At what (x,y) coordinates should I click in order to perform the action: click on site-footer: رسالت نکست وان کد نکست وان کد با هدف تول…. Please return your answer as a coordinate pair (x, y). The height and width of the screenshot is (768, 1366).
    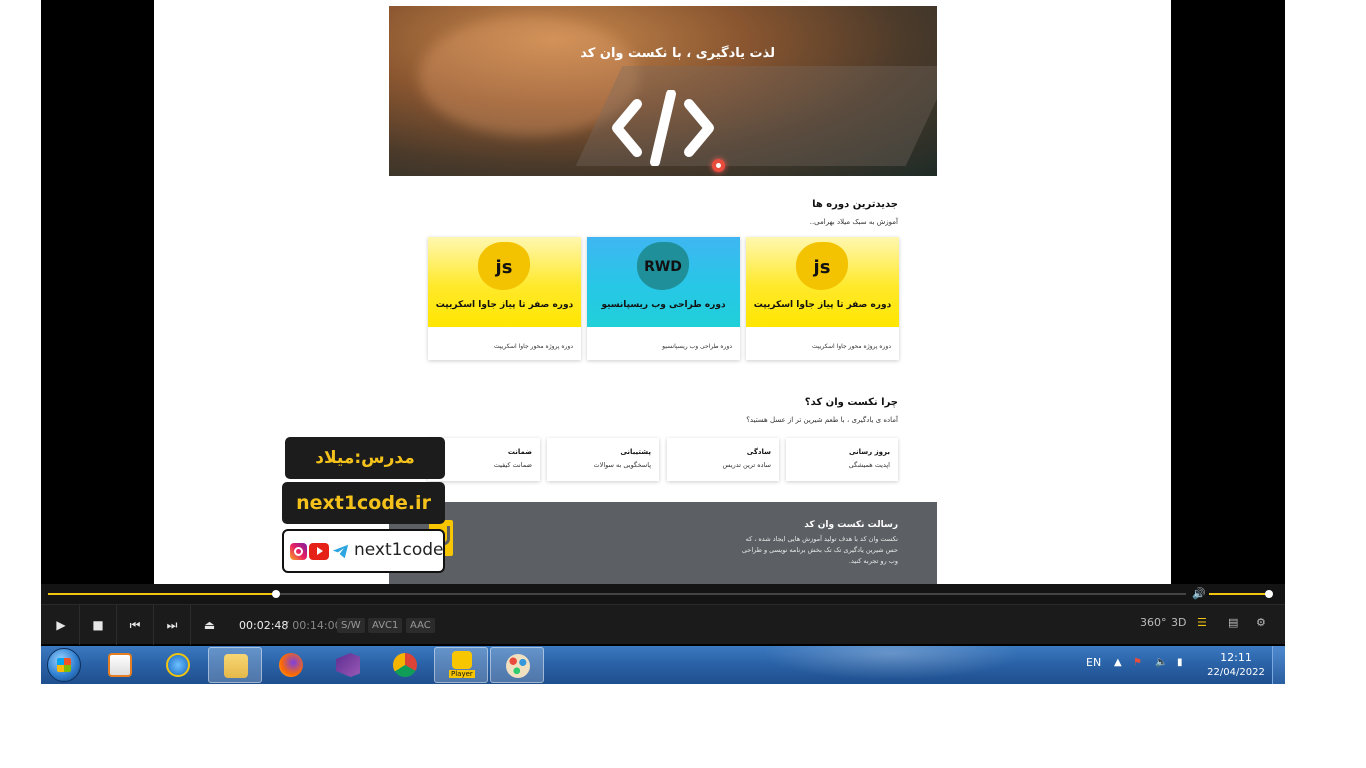
    Looking at the image, I should click on (663, 543).